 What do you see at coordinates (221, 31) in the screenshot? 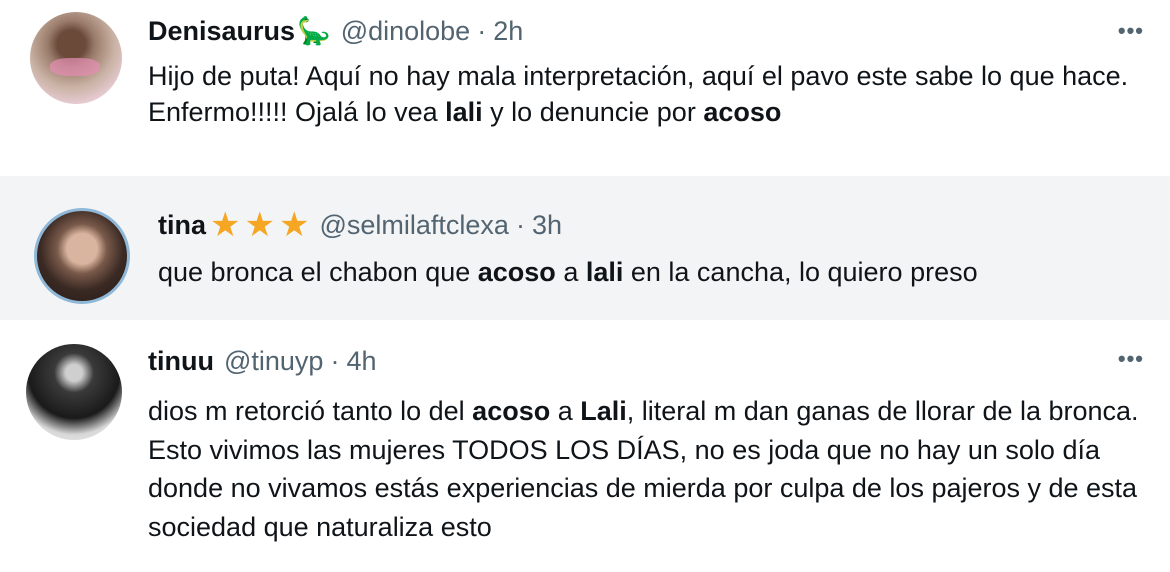
I see `display-name: Denisaurus` at bounding box center [221, 31].